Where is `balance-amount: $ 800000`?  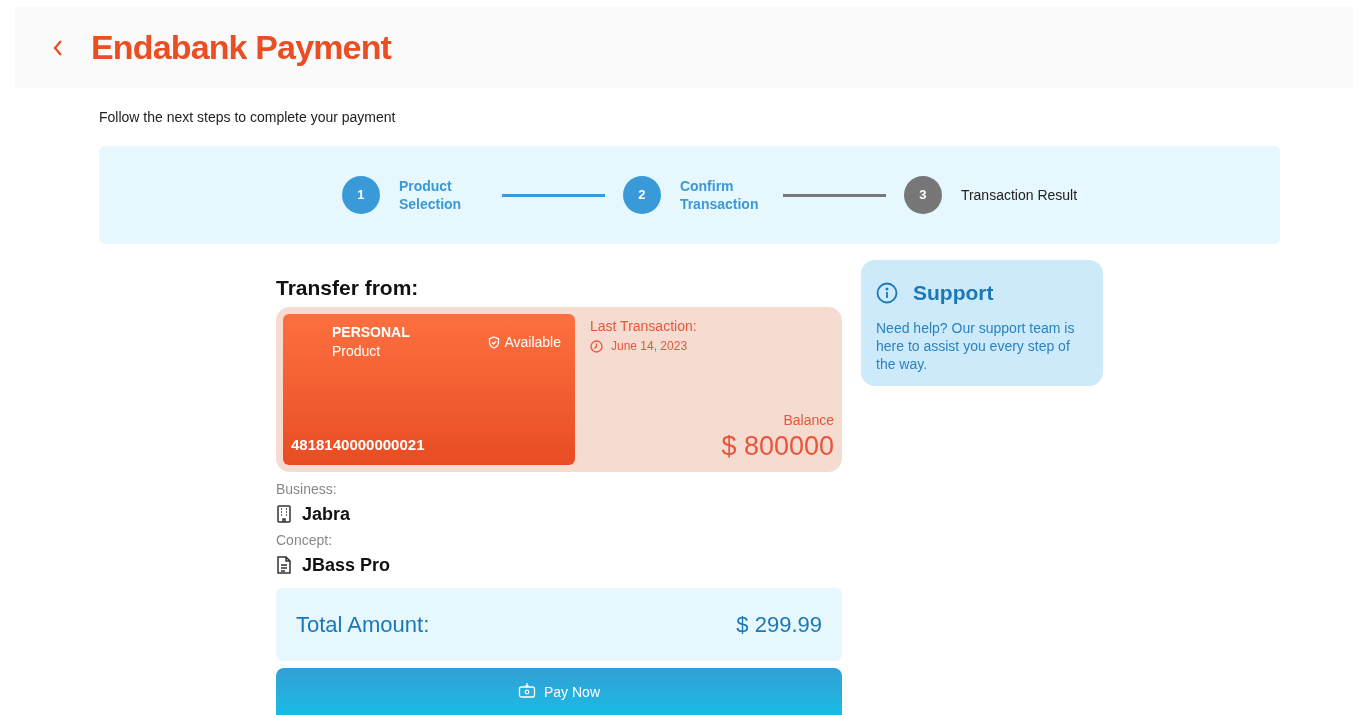 balance-amount: $ 800000 is located at coordinates (777, 446).